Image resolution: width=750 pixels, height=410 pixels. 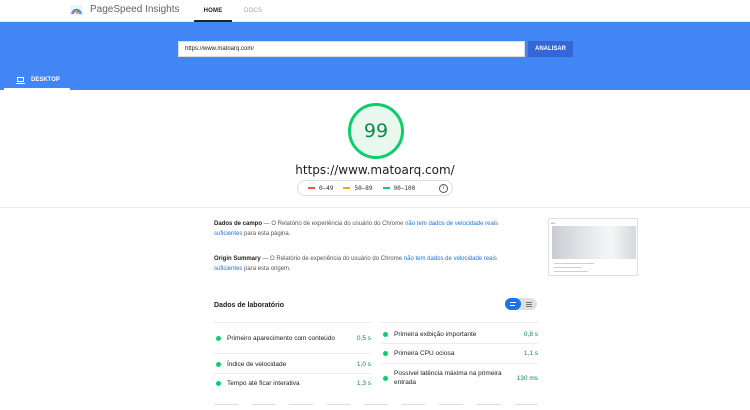 I want to click on info-icon: i, so click(x=443, y=188).